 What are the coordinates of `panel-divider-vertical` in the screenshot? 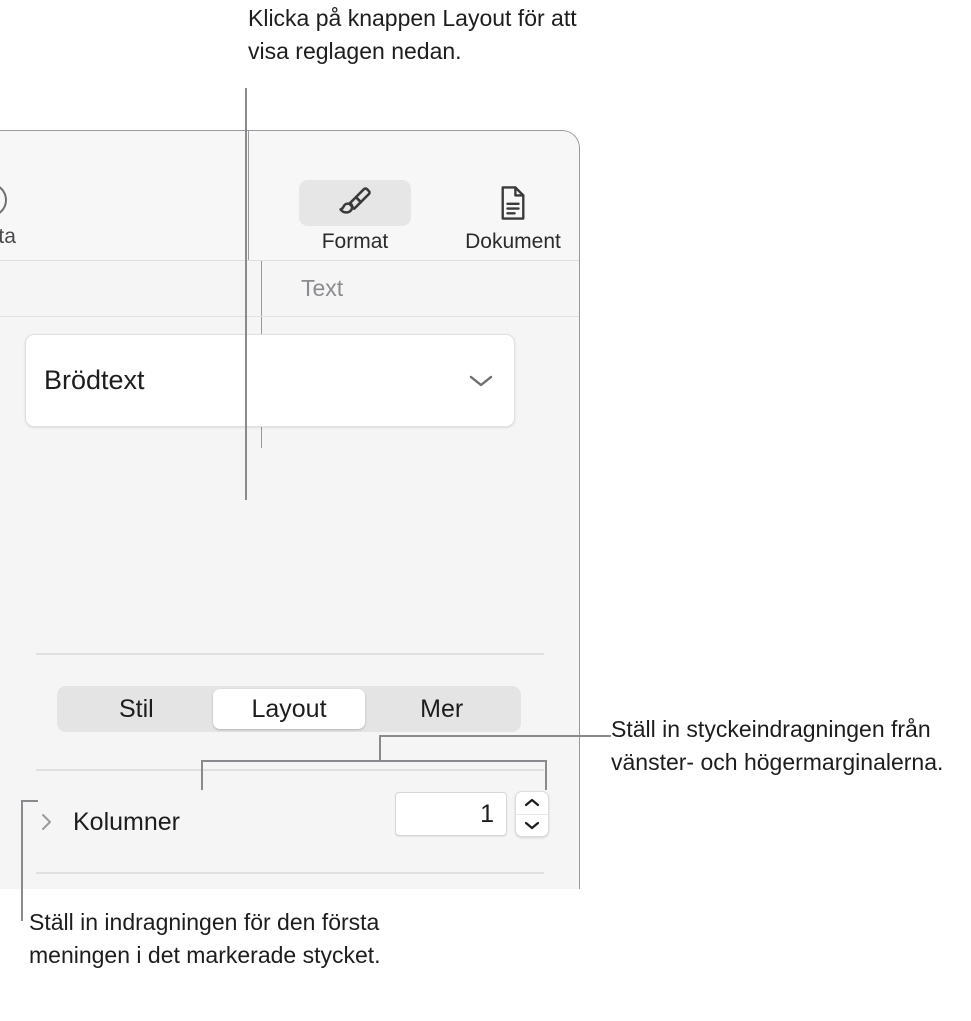 It's located at (261, 288).